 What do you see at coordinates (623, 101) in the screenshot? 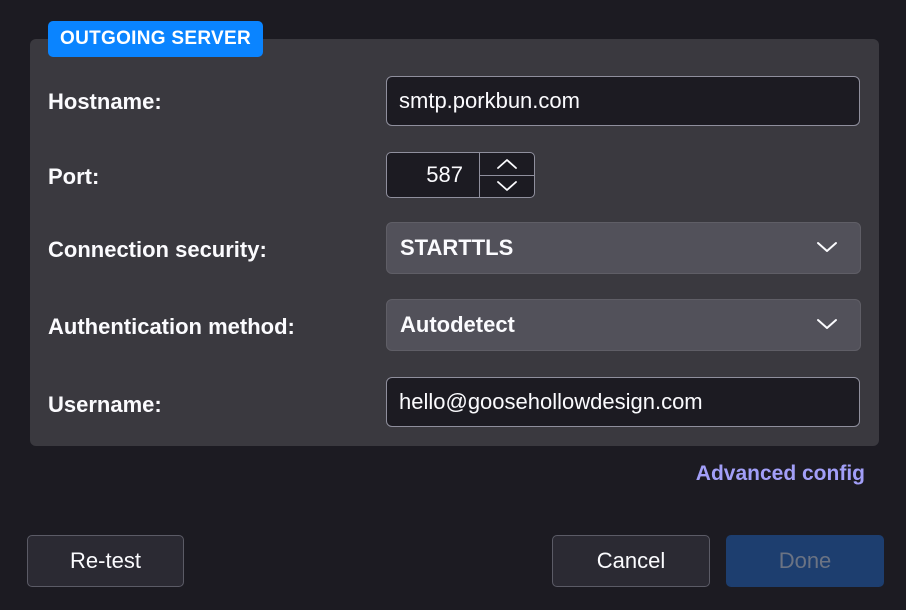
I see `hostname-input` at bounding box center [623, 101].